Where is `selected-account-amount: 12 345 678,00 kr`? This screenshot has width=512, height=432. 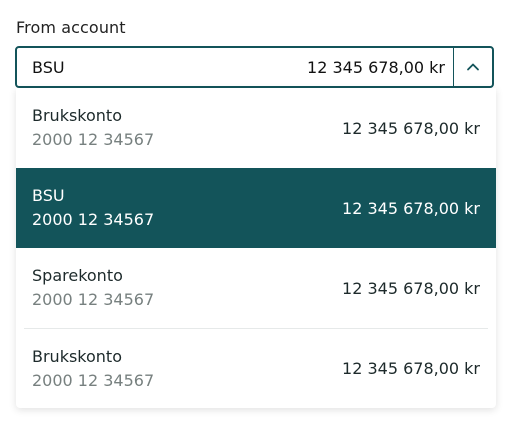 selected-account-amount: 12 345 678,00 kr is located at coordinates (376, 67).